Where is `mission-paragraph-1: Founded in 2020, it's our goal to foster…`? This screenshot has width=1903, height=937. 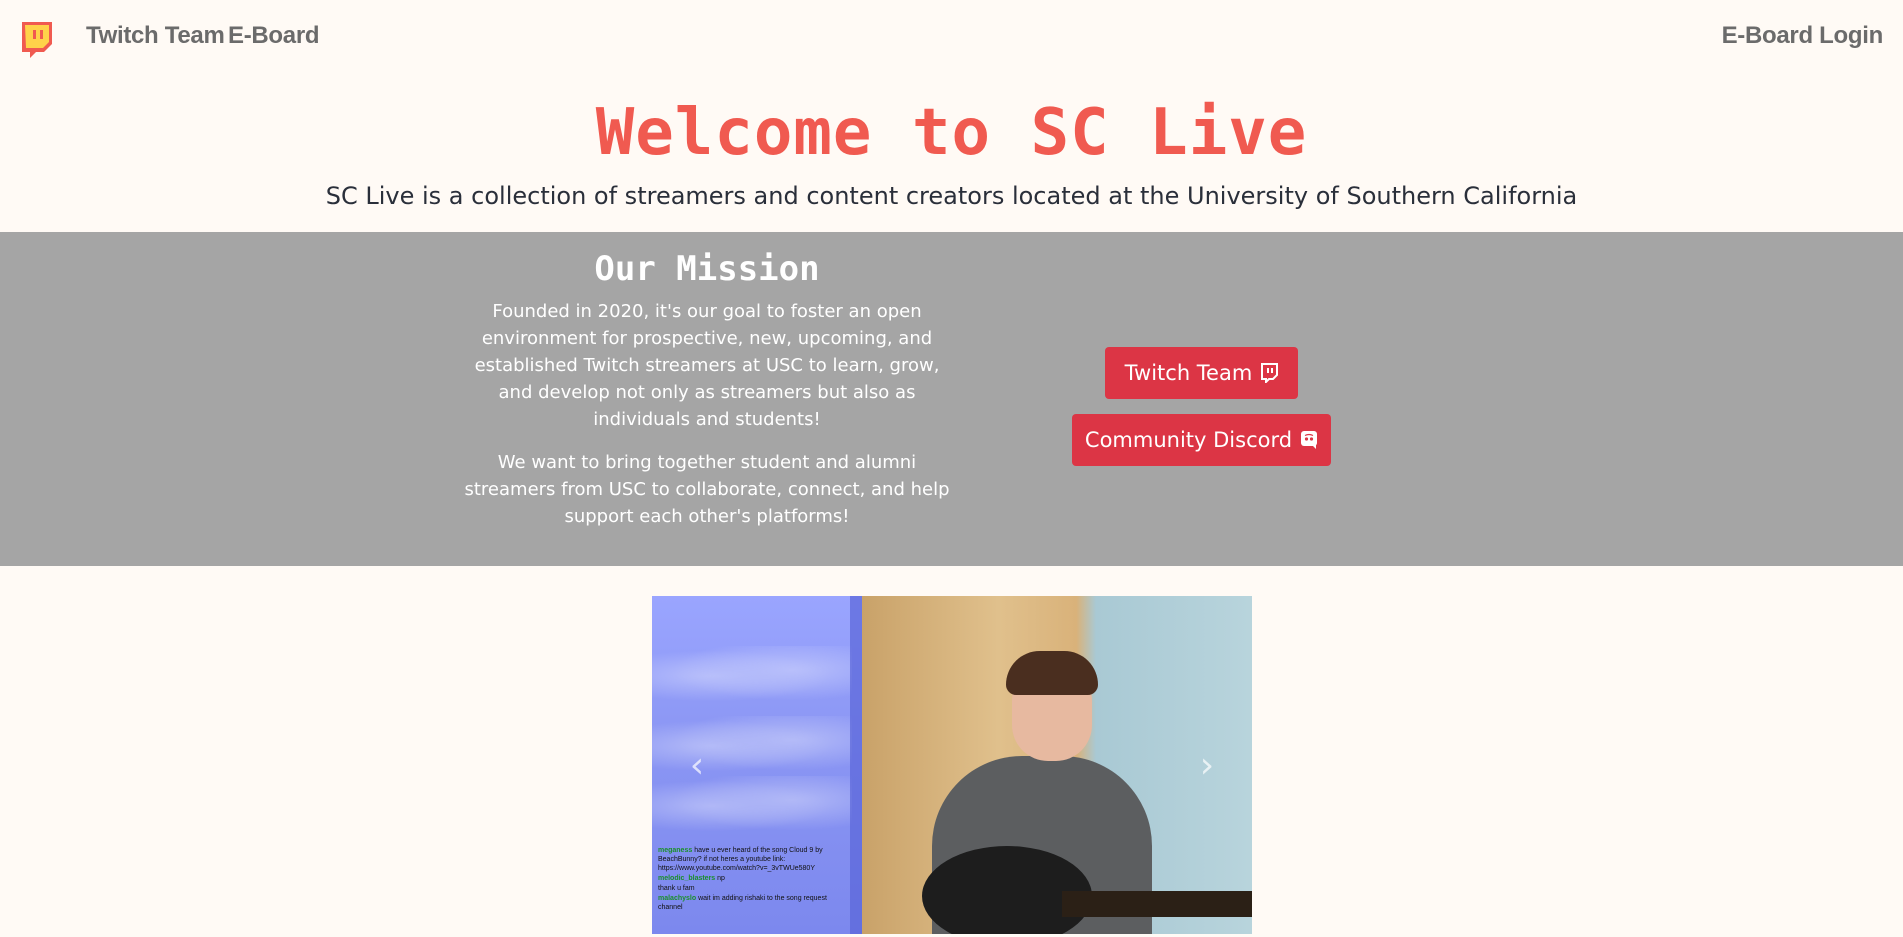
mission-paragraph-1: Founded in 2020, it's our goal to foster… is located at coordinates (707, 365).